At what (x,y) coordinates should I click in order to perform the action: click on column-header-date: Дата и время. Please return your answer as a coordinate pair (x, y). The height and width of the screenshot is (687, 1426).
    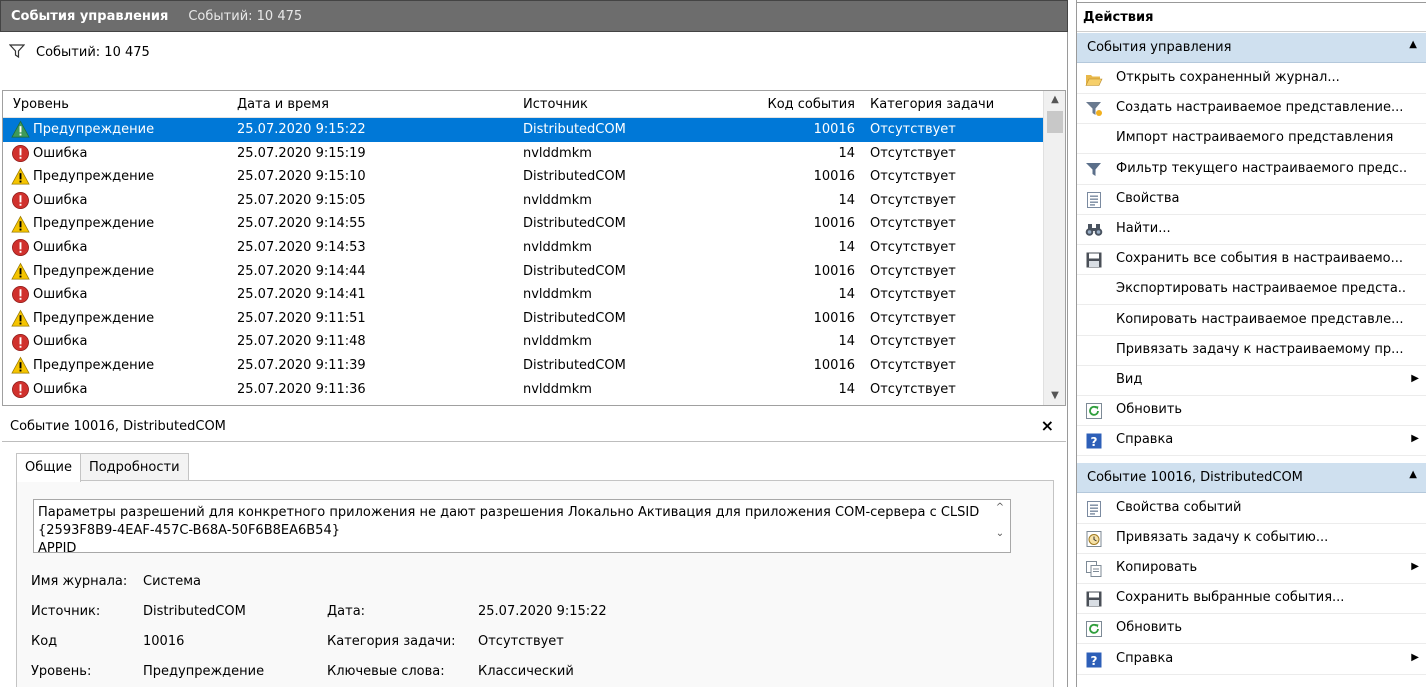
    Looking at the image, I should click on (377, 104).